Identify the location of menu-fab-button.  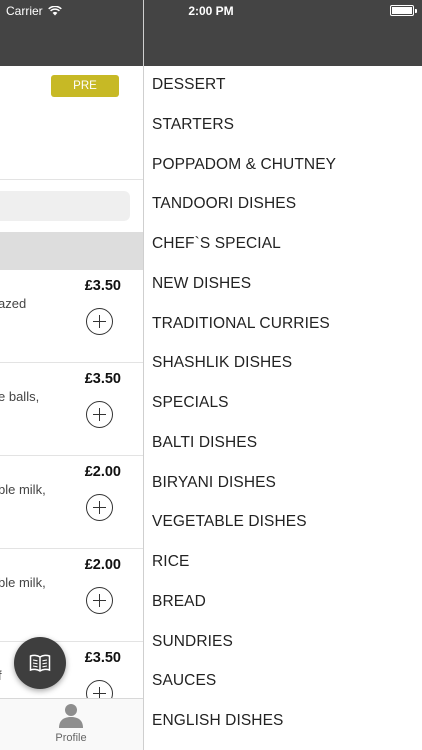
(40, 663).